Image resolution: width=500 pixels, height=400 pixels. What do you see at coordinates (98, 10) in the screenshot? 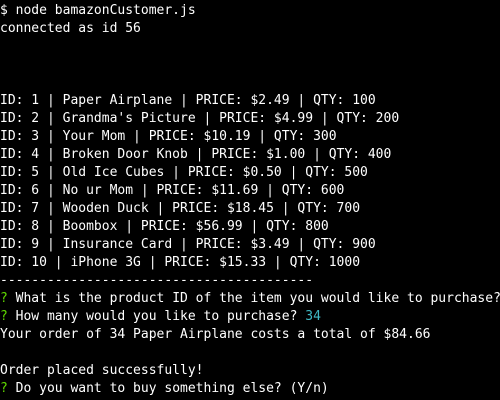
I see `command-line: $ node bamazonCustomer.js` at bounding box center [98, 10].